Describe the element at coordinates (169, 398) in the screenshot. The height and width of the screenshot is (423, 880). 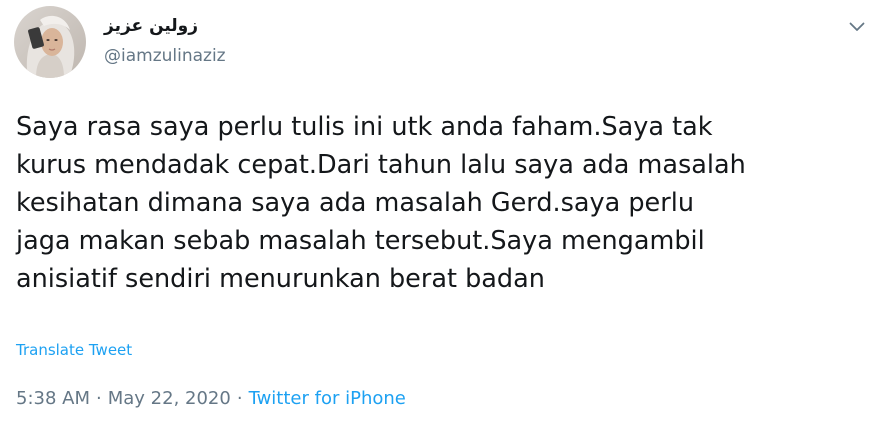
I see `tweet-date: May 22, 2020` at that location.